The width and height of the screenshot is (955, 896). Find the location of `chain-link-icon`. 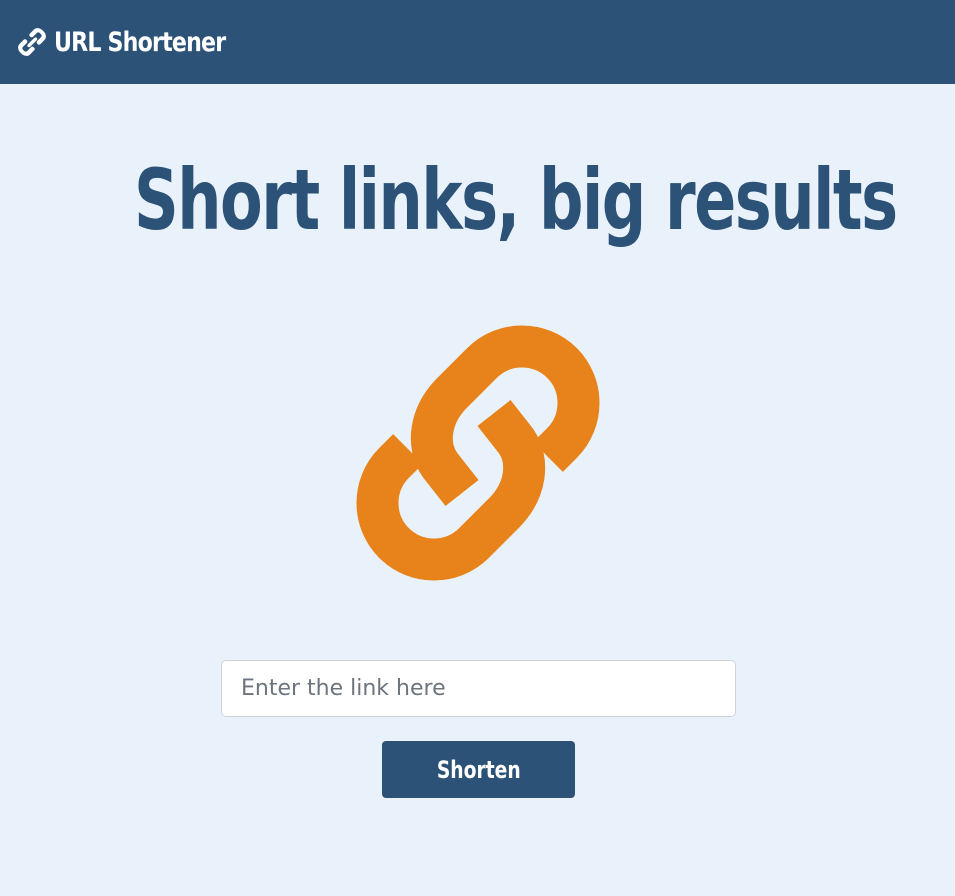

chain-link-icon is located at coordinates (478, 453).